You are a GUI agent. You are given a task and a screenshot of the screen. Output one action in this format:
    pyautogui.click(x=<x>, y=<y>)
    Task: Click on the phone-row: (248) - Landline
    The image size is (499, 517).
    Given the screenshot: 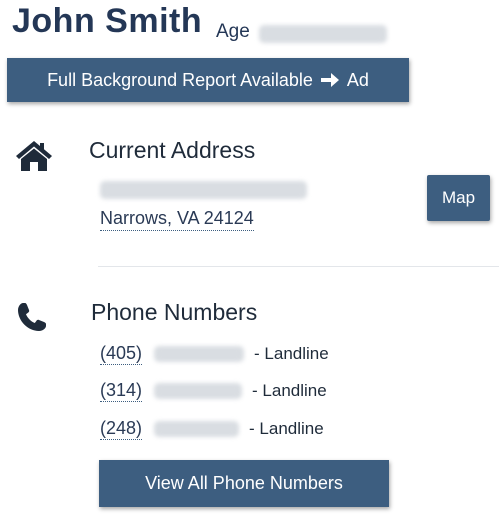 What is the action you would take?
    pyautogui.click(x=212, y=429)
    